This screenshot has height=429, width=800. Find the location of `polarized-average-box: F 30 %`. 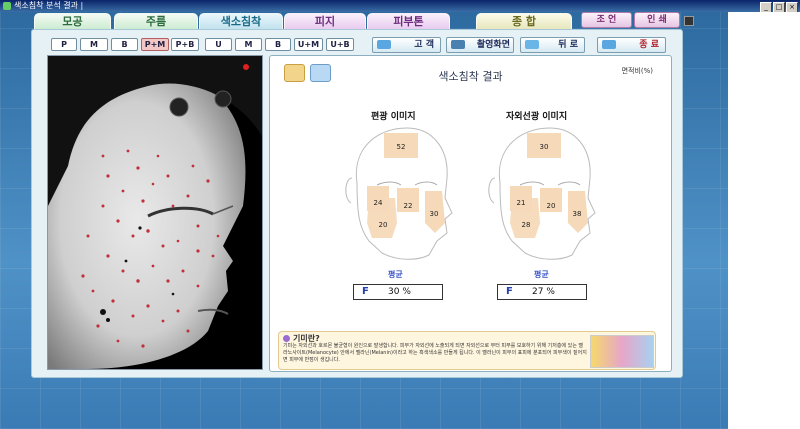

polarized-average-box: F 30 % is located at coordinates (398, 292).